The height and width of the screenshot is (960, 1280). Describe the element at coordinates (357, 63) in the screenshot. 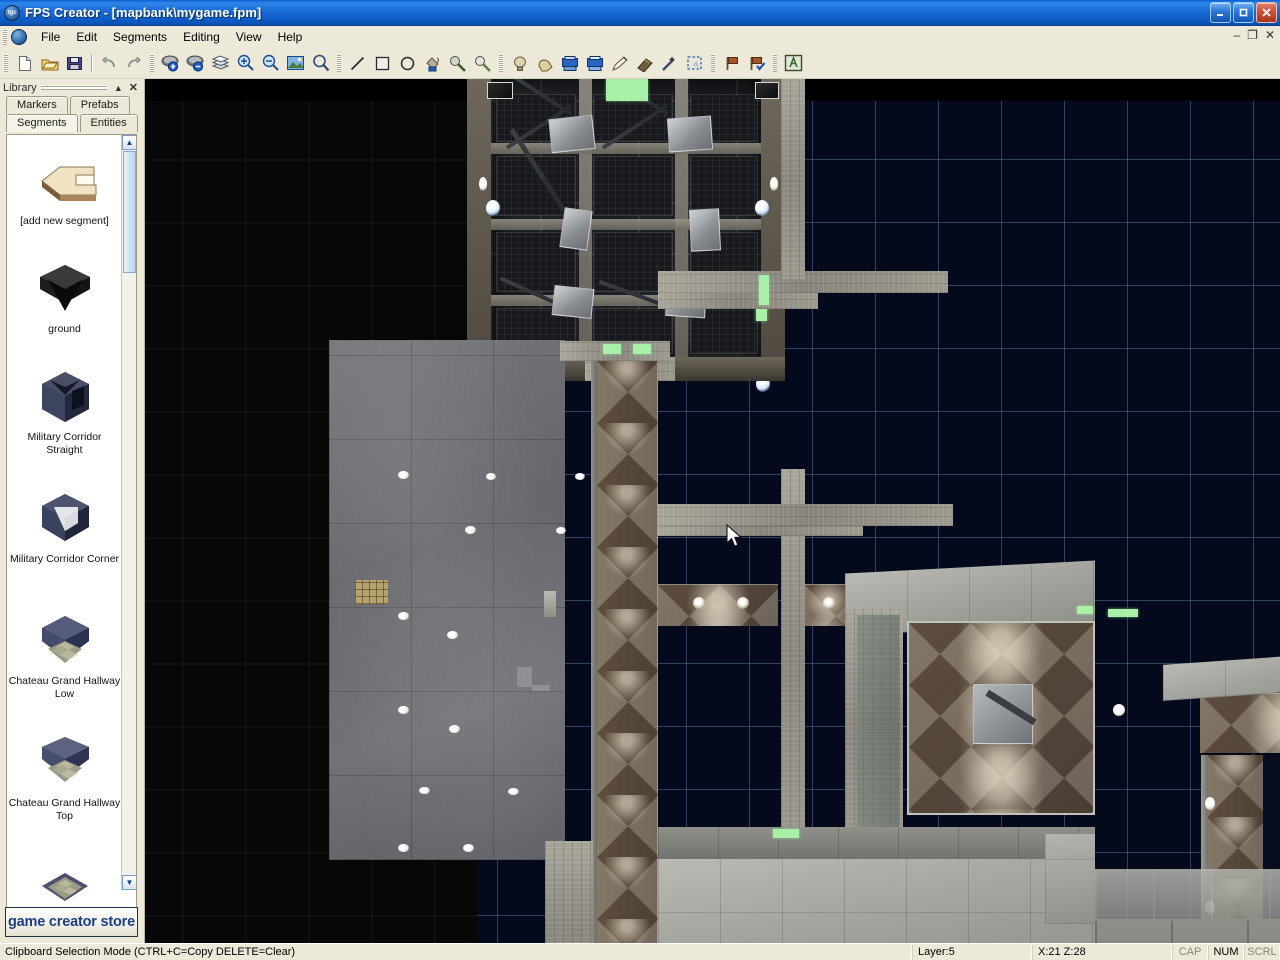

I see `line-tool-icon` at that location.